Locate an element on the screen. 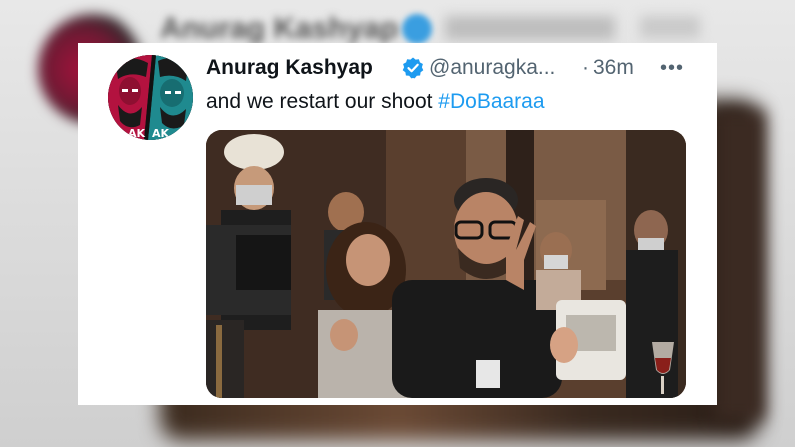  verified-badge-icon is located at coordinates (413, 68).